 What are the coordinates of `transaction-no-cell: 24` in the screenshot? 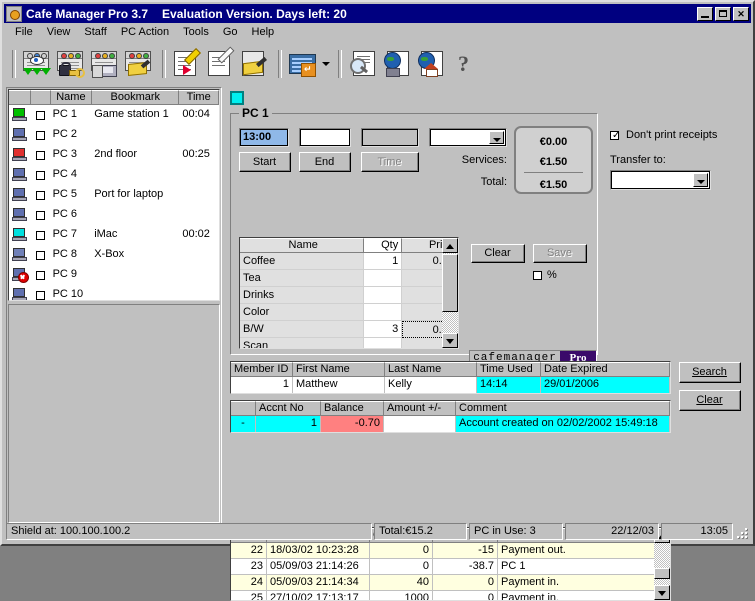 It's located at (249, 583).